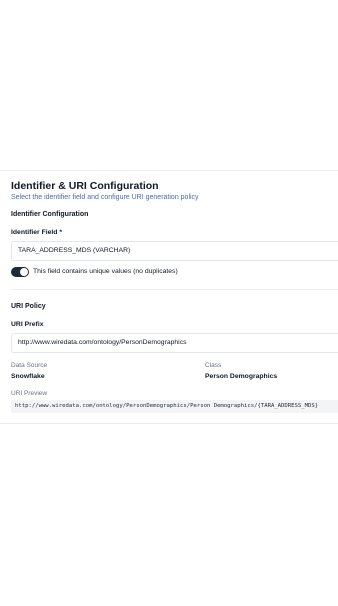  Describe the element at coordinates (241, 376) in the screenshot. I see `class-value: Person Demographics` at that location.